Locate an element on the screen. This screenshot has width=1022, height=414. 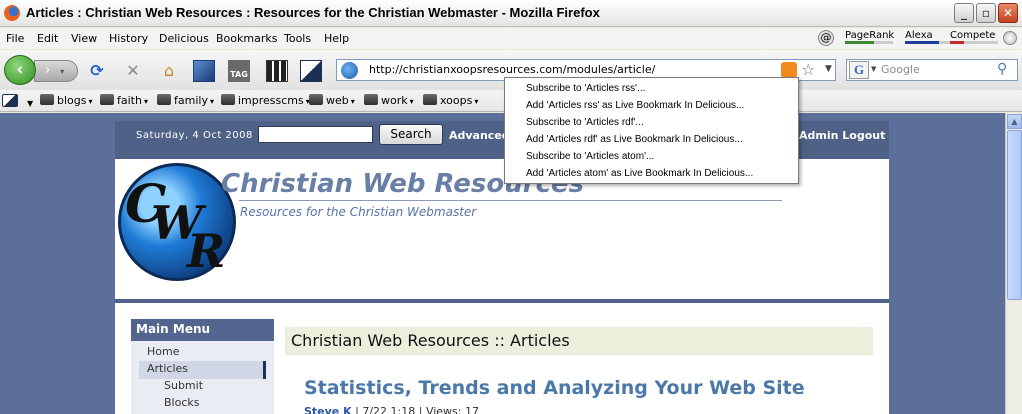
search-bar: G ▼ Google ⚲ is located at coordinates (932, 70).